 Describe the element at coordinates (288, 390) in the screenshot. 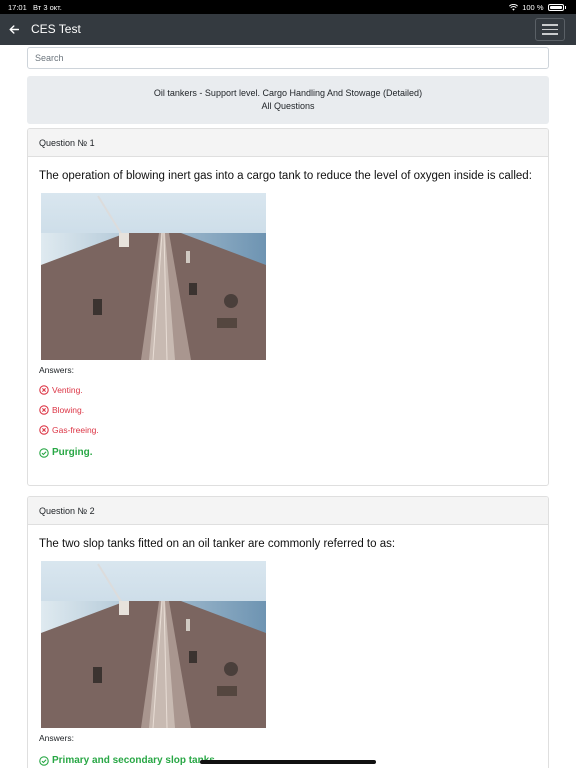

I see `answer-item: Venting.` at that location.